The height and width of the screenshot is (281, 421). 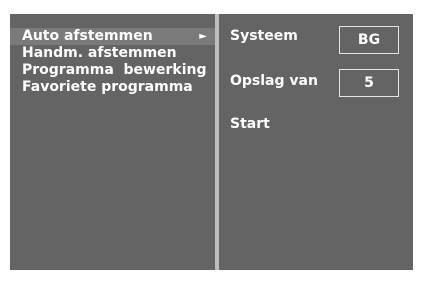 What do you see at coordinates (264, 36) in the screenshot?
I see `system-label: Systeem` at bounding box center [264, 36].